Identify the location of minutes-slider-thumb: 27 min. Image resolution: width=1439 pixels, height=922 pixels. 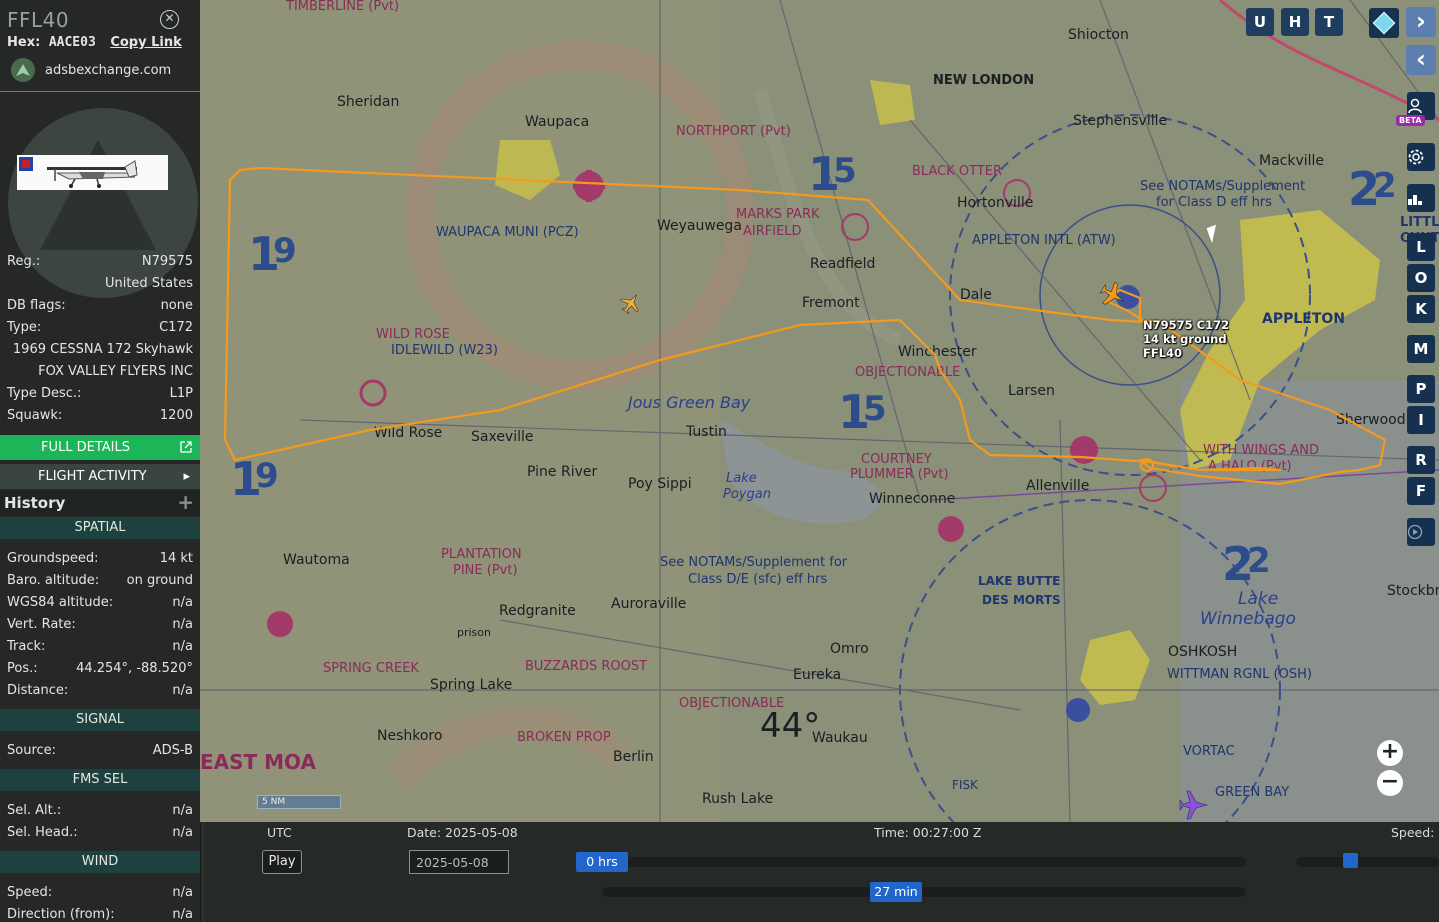
(896, 892).